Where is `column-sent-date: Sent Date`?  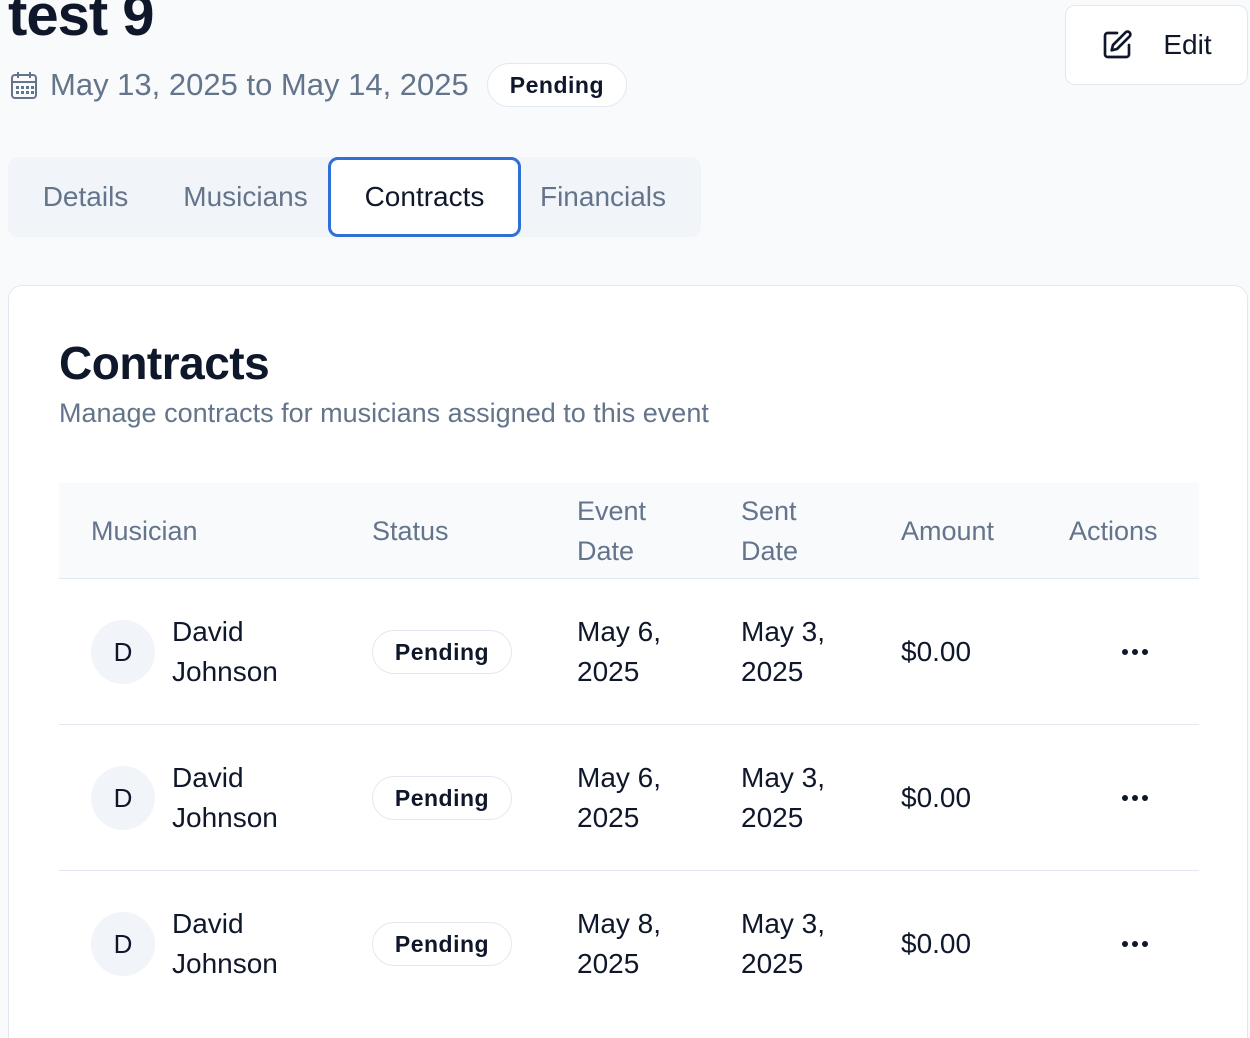 column-sent-date: Sent Date is located at coordinates (770, 531).